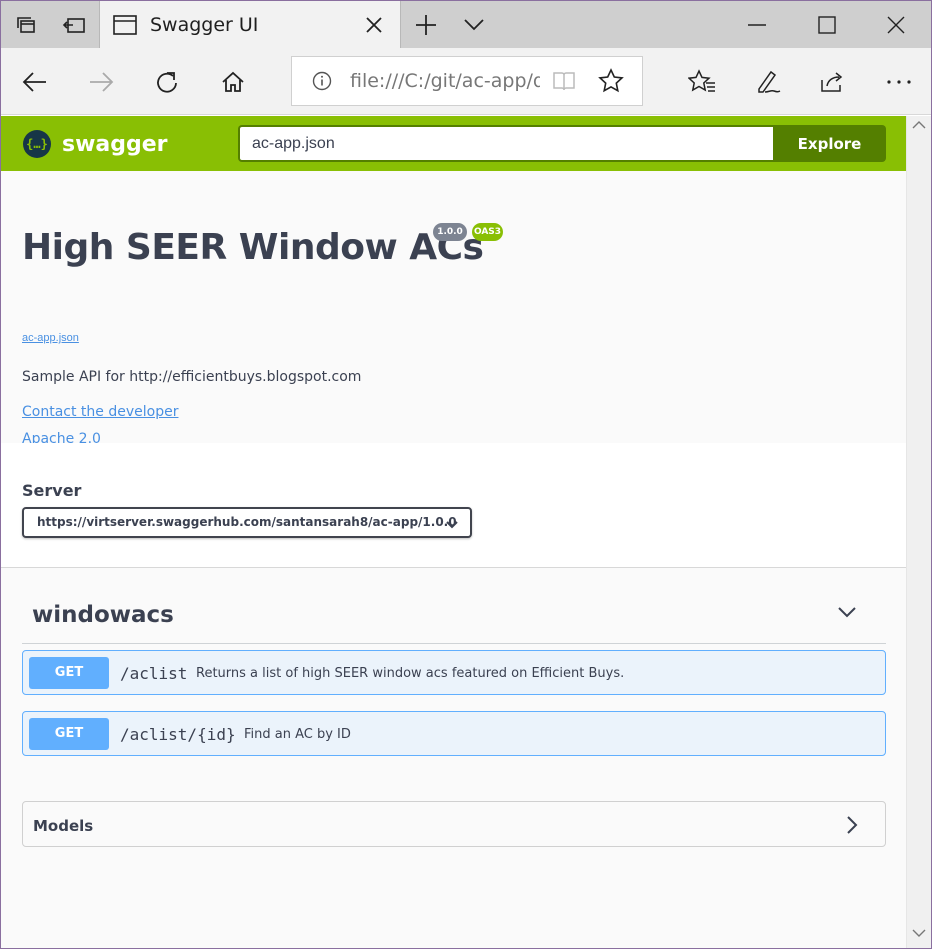  I want to click on set-aside-tabs-icon, so click(74, 24).